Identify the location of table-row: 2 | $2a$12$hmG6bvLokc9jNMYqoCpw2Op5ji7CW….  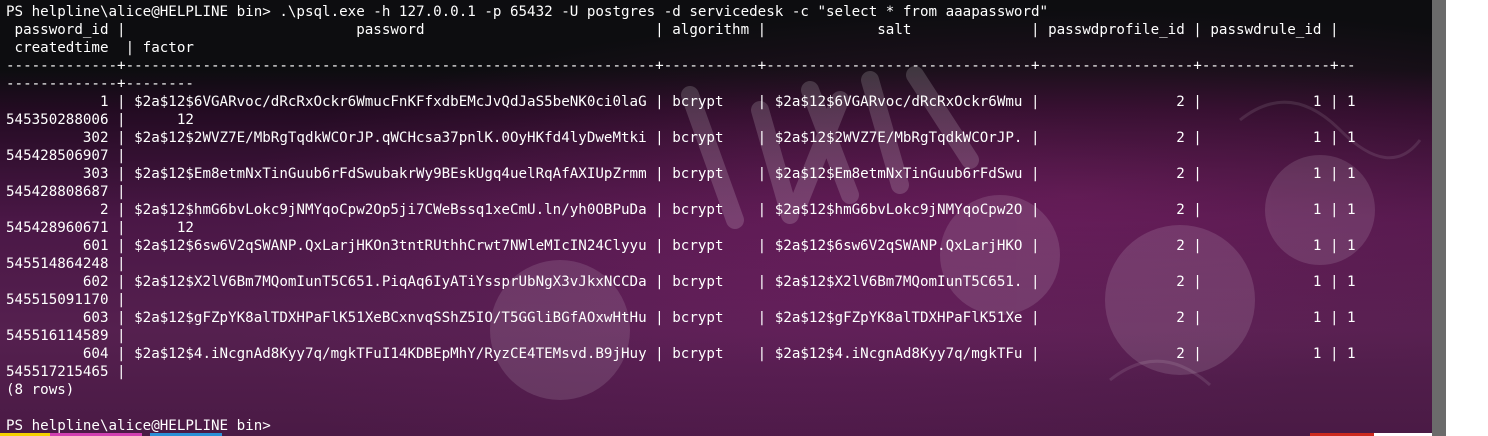
(681, 210).